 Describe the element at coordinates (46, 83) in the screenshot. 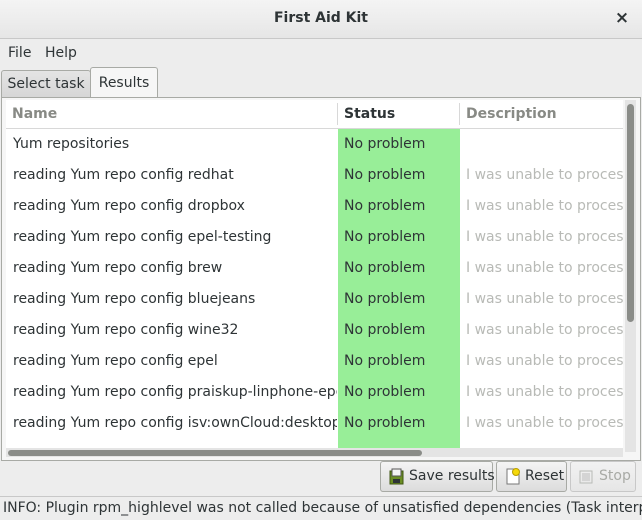

I see `tab-select-task: Select task` at that location.